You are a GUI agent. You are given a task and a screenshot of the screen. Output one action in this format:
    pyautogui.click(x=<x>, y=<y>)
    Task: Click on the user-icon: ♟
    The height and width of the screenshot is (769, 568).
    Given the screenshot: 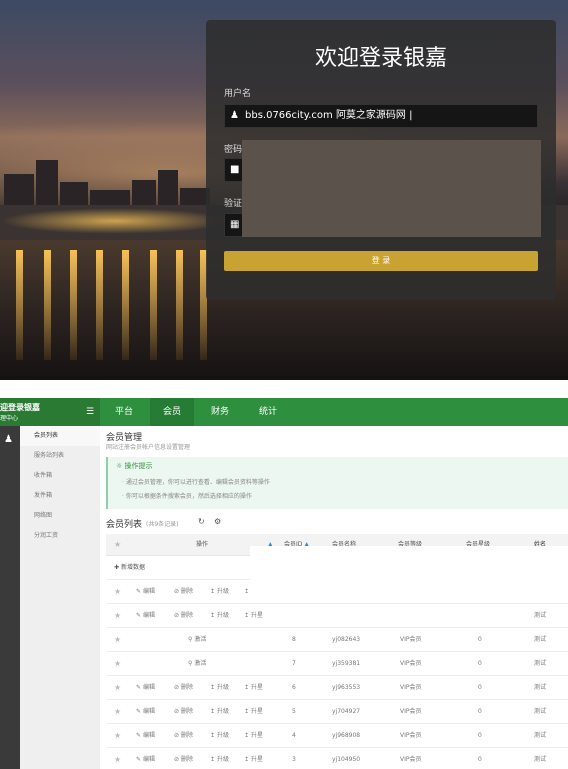 What is the action you would take?
    pyautogui.click(x=234, y=115)
    